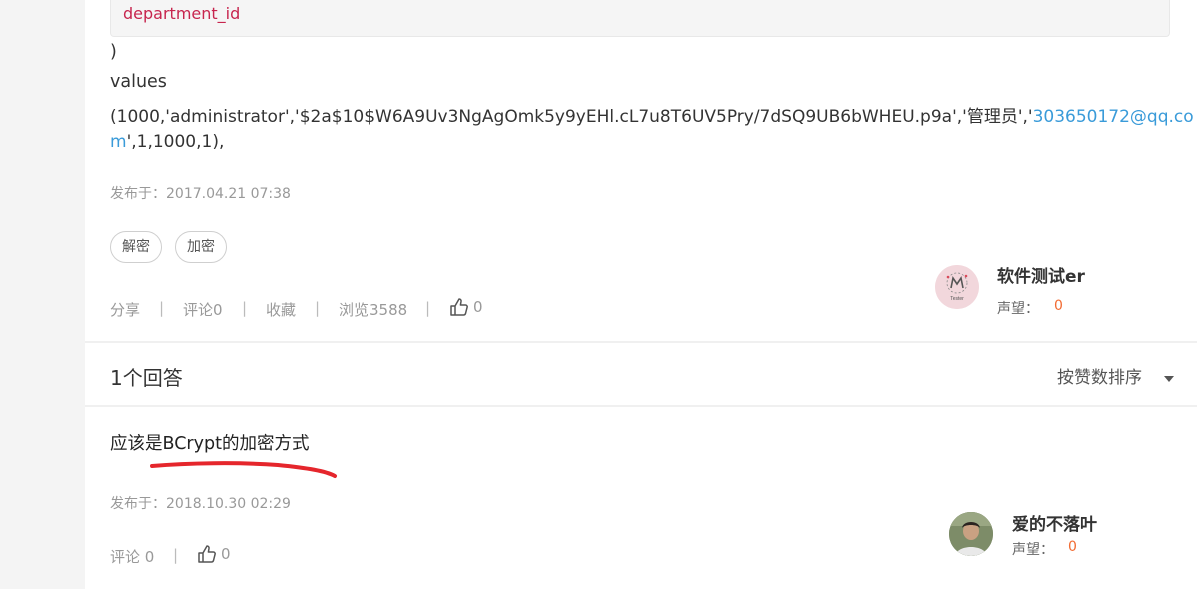 This screenshot has height=589, width=1197. I want to click on sort-dropdown: 按赞数排序, so click(1116, 375).